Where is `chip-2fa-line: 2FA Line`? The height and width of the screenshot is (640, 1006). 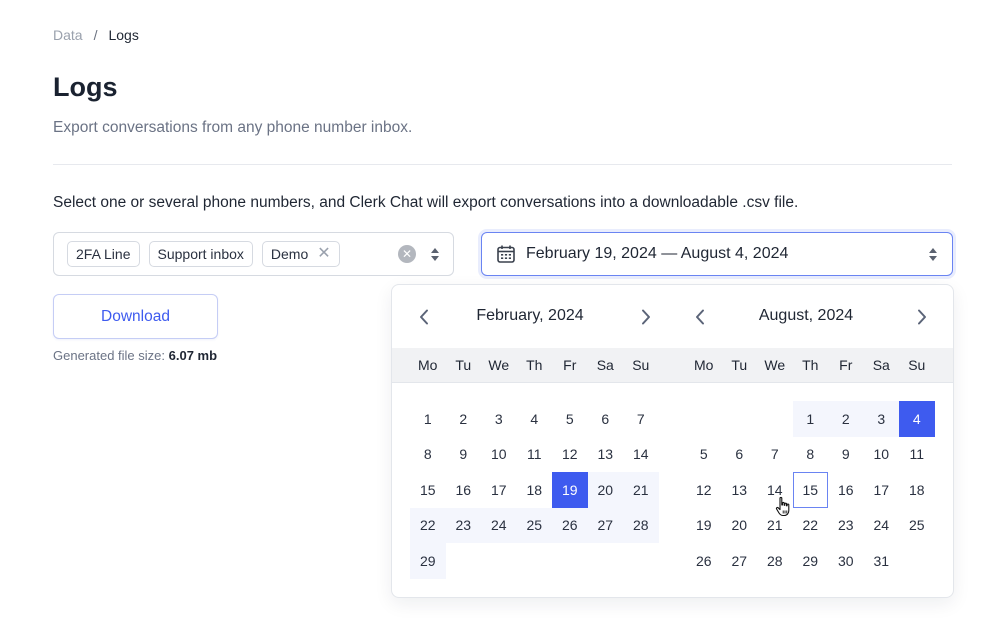
chip-2fa-line: 2FA Line is located at coordinates (103, 254).